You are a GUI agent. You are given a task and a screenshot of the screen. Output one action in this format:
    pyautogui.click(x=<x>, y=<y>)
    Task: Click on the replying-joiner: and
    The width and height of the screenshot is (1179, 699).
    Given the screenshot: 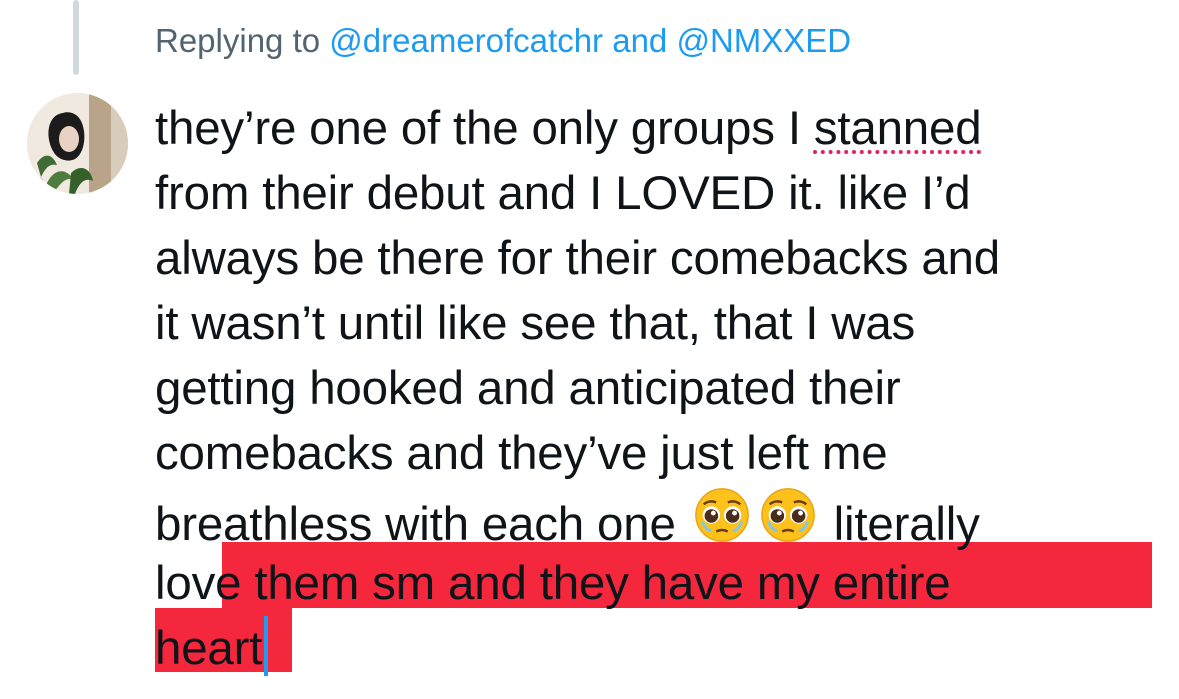 What is the action you would take?
    pyautogui.click(x=640, y=40)
    